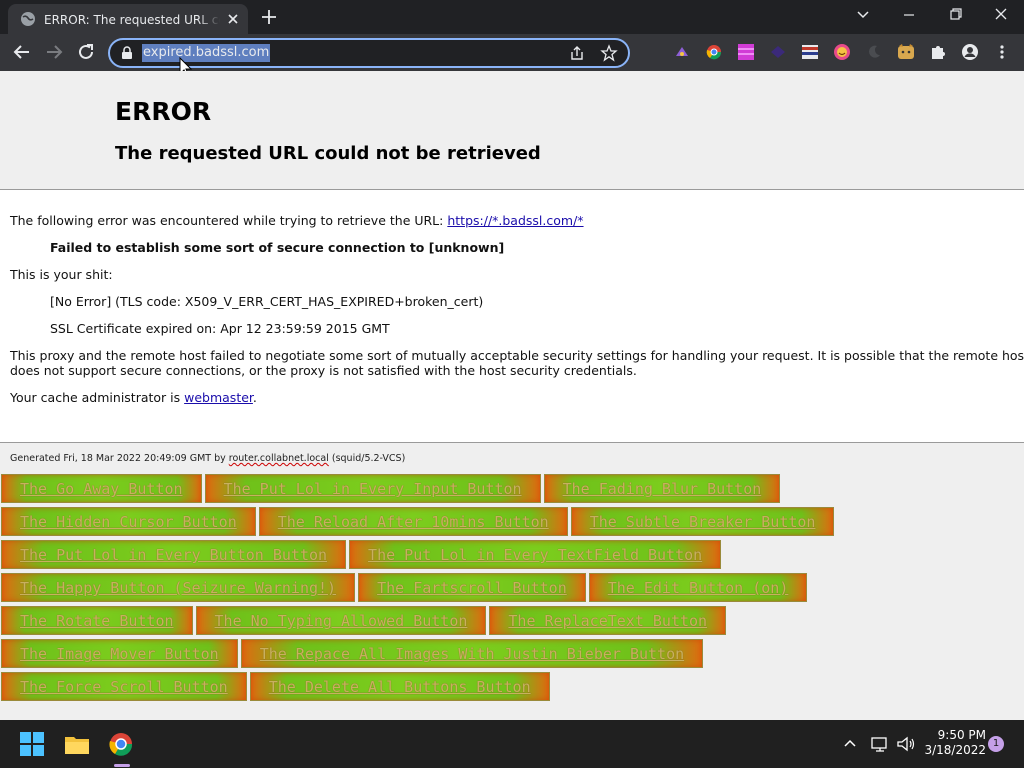  Describe the element at coordinates (535, 554) in the screenshot. I see `put-lol-textfield-button: The Put Lol in Every TextField Button` at that location.